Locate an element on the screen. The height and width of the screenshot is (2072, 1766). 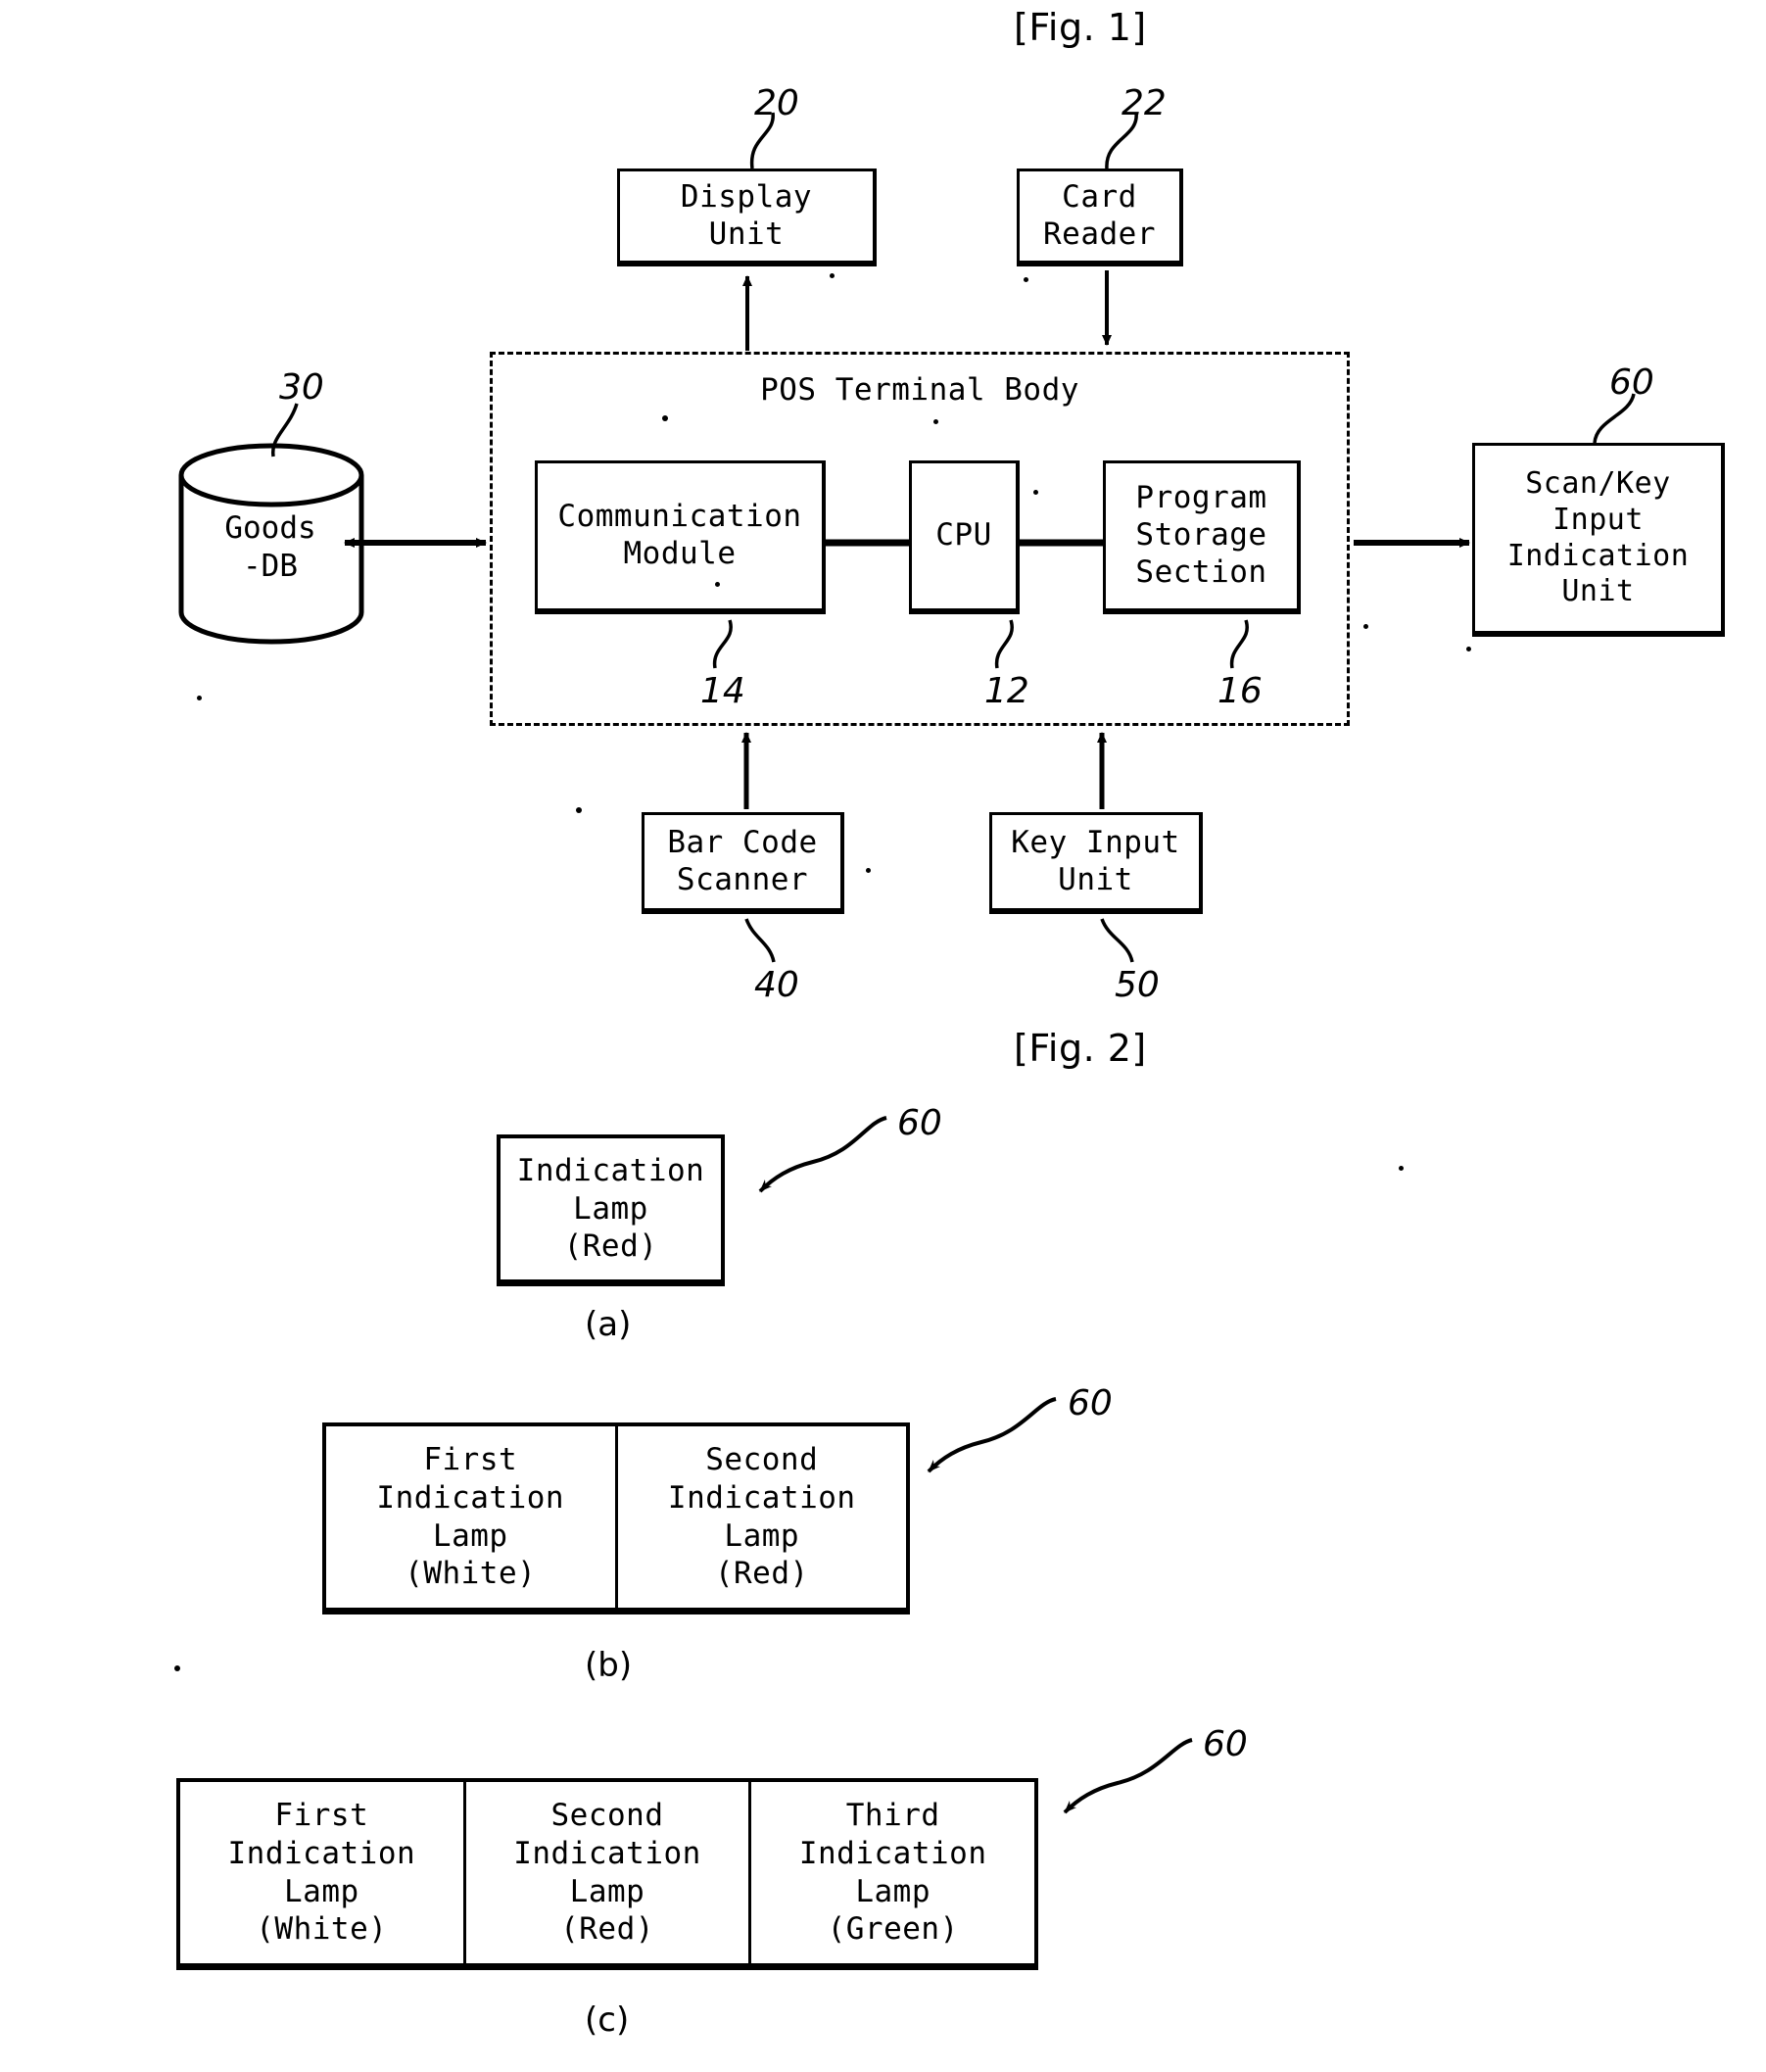
lamp-cell-first-indication-lamp-white: First Indication Lamp (White) is located at coordinates (472, 1517).